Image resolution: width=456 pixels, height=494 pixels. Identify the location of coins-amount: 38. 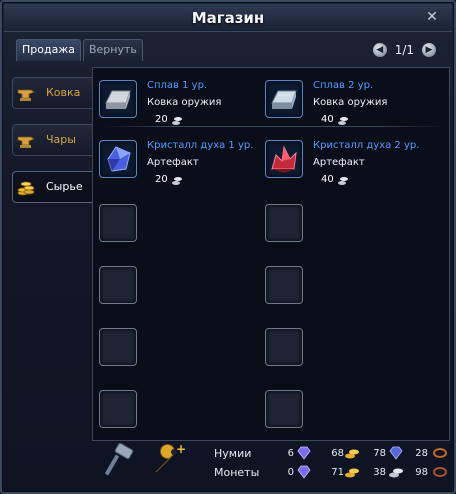
(379, 472).